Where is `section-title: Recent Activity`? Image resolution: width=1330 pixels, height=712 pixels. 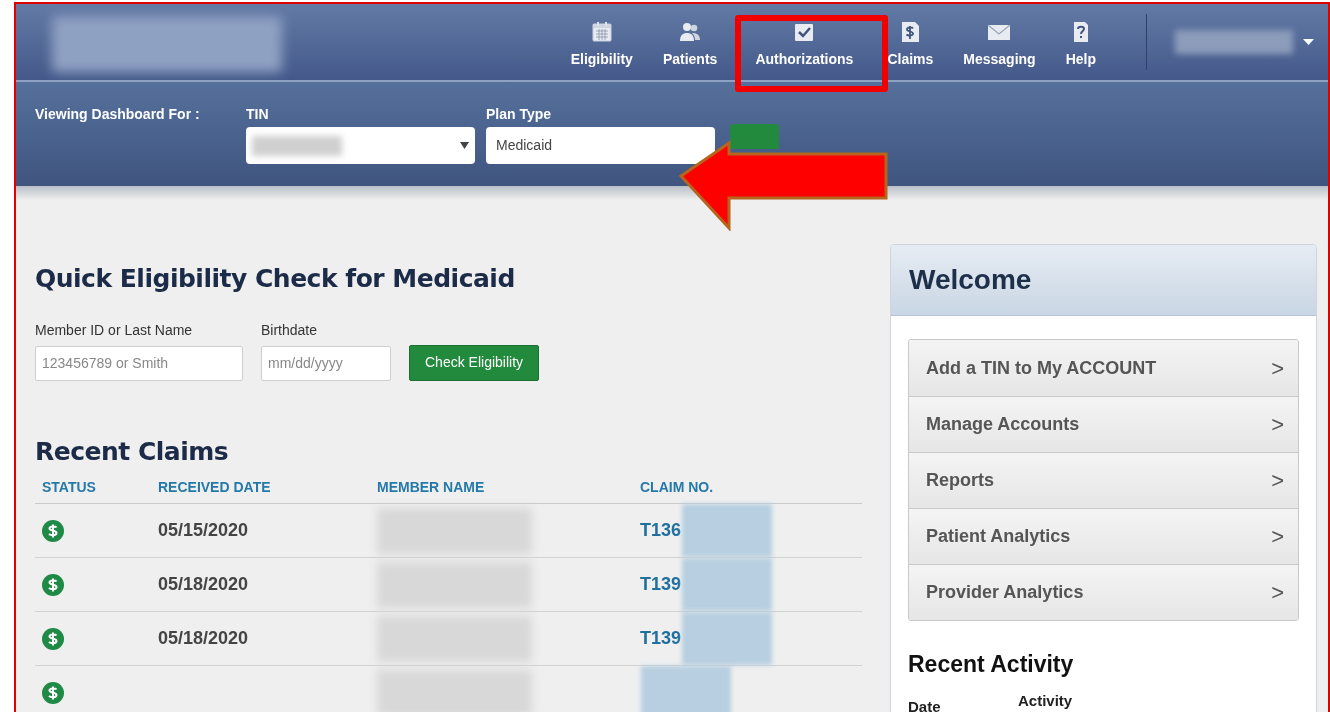 section-title: Recent Activity is located at coordinates (991, 664).